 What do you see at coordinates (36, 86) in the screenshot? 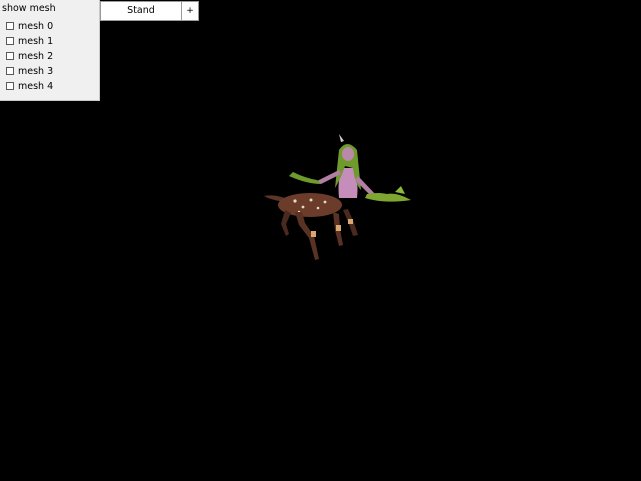
I see `mesh-label: mesh 4` at bounding box center [36, 86].